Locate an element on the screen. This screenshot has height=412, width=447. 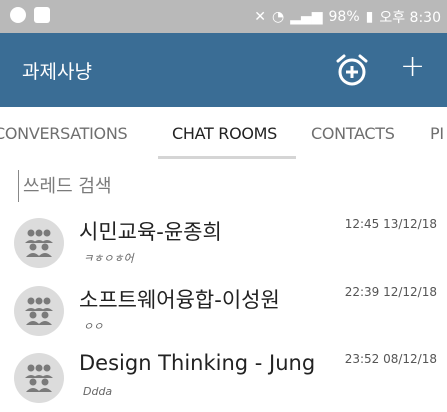
wifi-icon: ◔ is located at coordinates (278, 17).